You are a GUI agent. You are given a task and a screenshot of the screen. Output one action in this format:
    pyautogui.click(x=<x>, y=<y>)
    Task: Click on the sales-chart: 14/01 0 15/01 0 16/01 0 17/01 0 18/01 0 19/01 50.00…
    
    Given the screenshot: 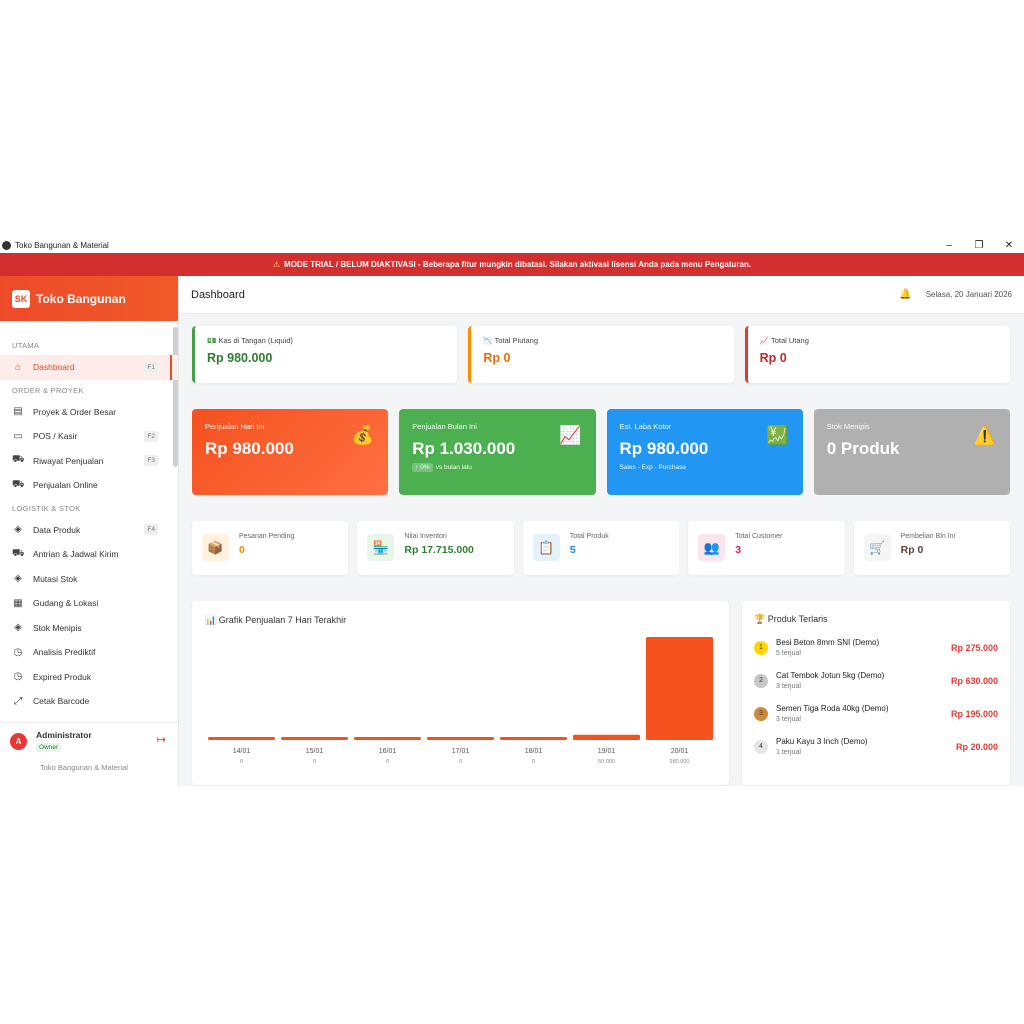 What is the action you would take?
    pyautogui.click(x=460, y=701)
    